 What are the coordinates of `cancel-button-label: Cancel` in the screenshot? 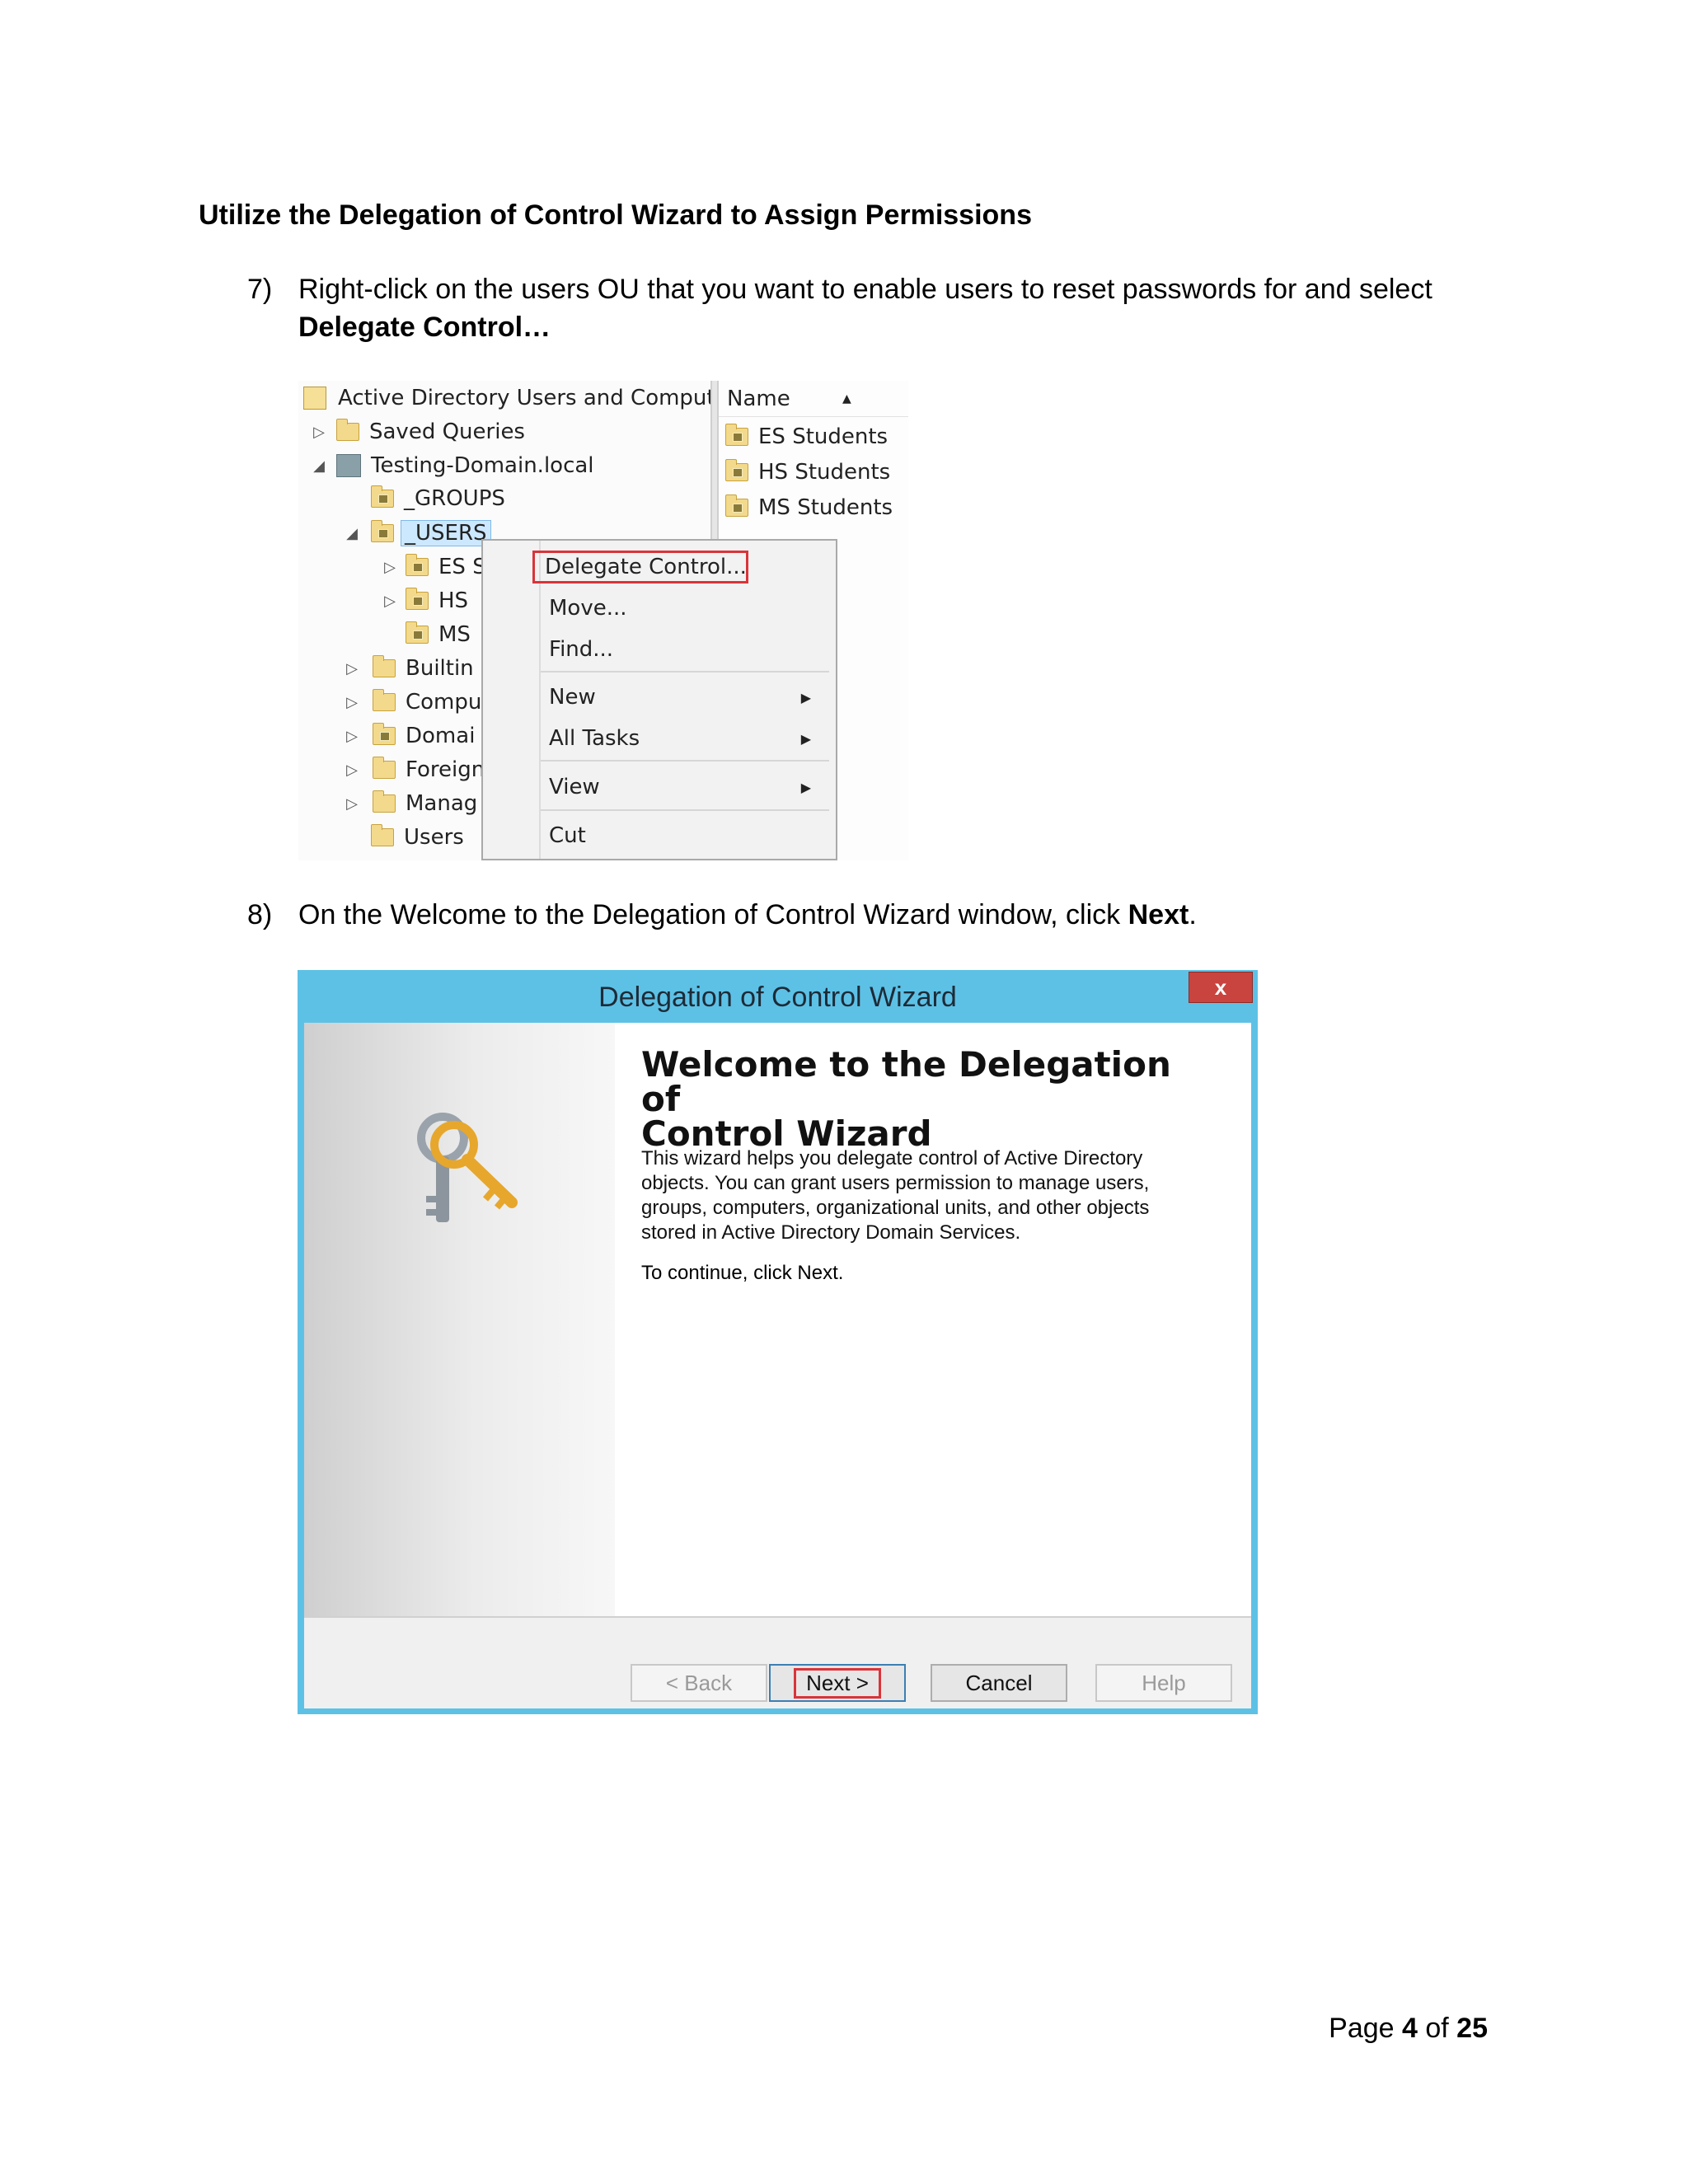 It's located at (999, 1682).